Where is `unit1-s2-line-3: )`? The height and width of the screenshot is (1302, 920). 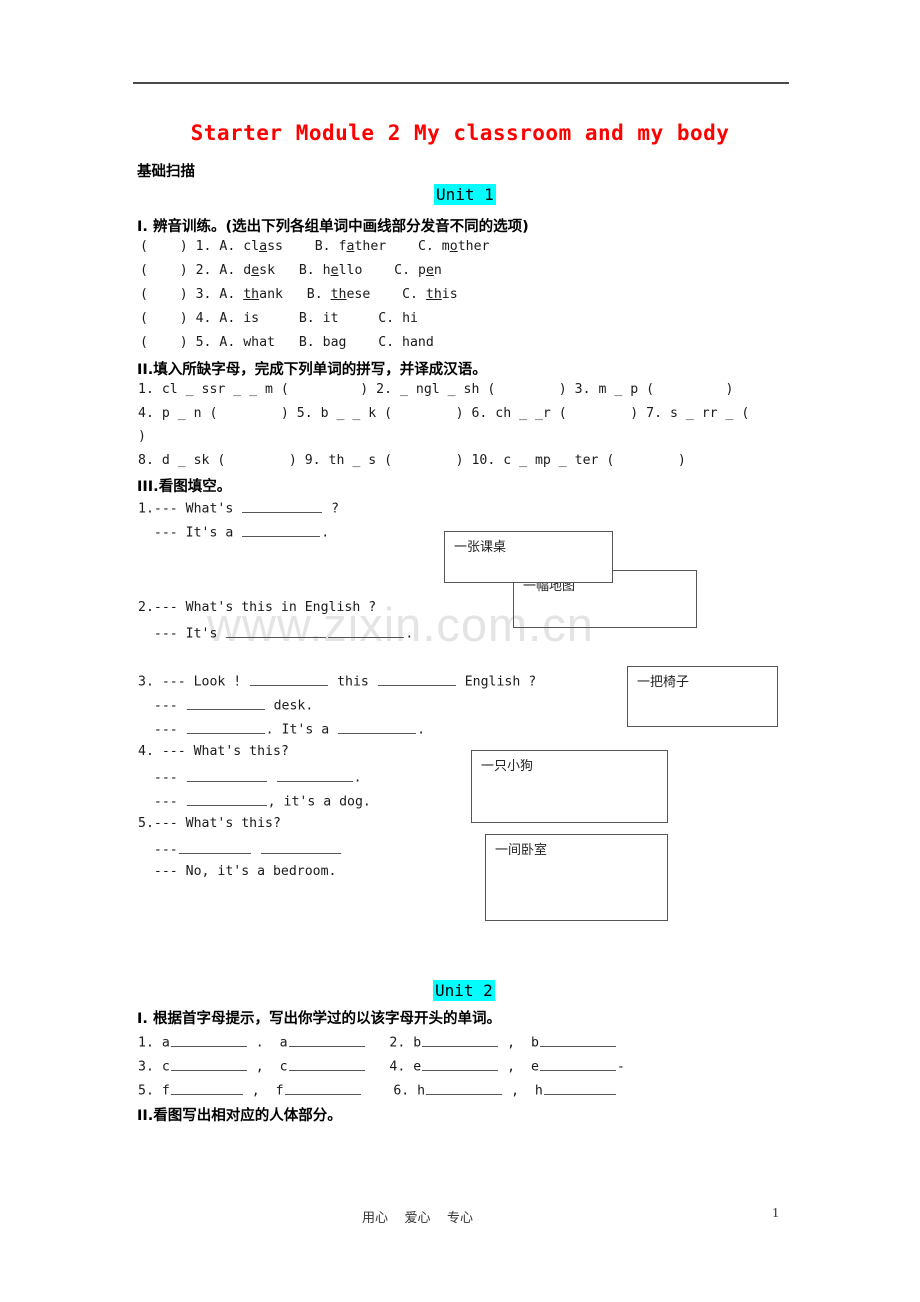
unit1-s2-line-3: ) is located at coordinates (142, 436).